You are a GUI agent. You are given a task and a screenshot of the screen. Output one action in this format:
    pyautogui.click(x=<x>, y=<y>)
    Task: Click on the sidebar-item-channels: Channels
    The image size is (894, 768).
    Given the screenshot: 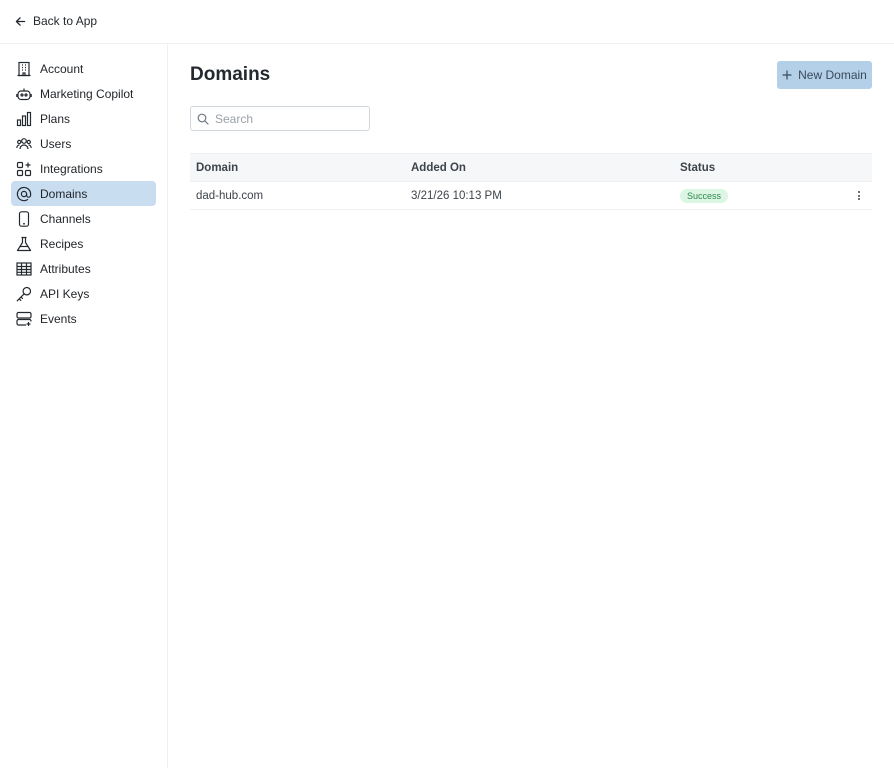 What is the action you would take?
    pyautogui.click(x=83, y=218)
    